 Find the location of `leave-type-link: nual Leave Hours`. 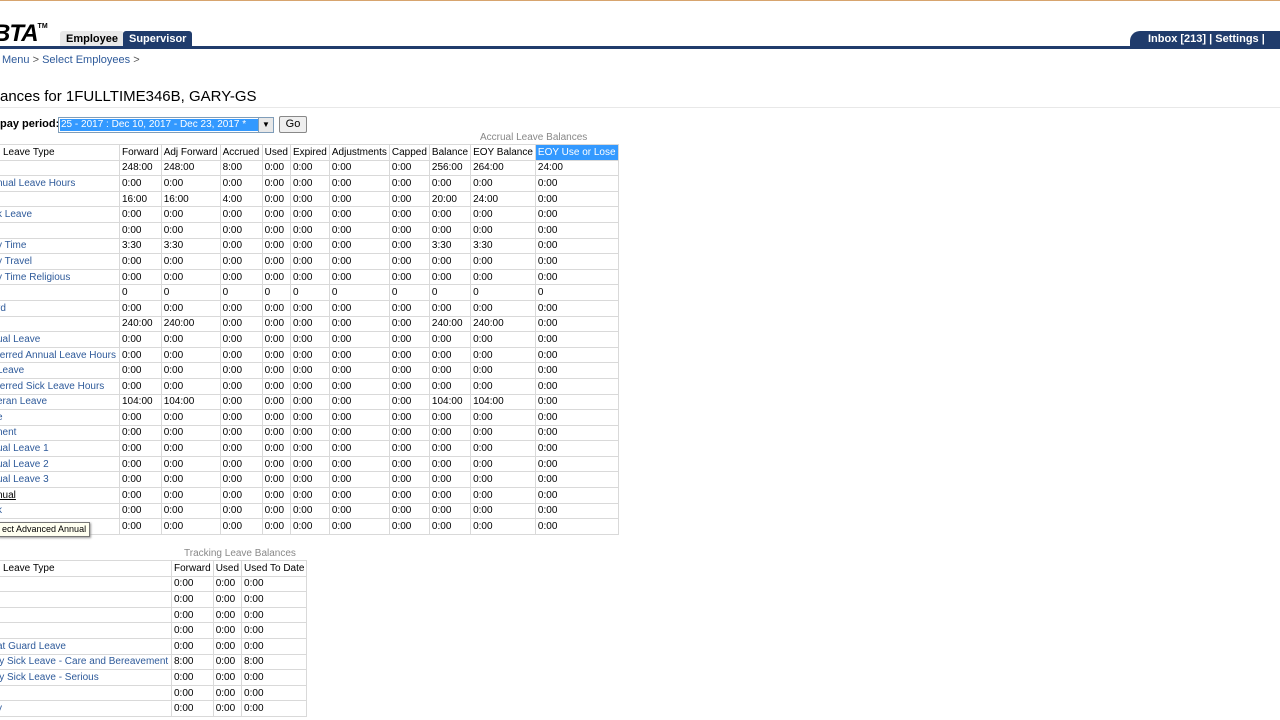

leave-type-link: nual Leave Hours is located at coordinates (60, 183).